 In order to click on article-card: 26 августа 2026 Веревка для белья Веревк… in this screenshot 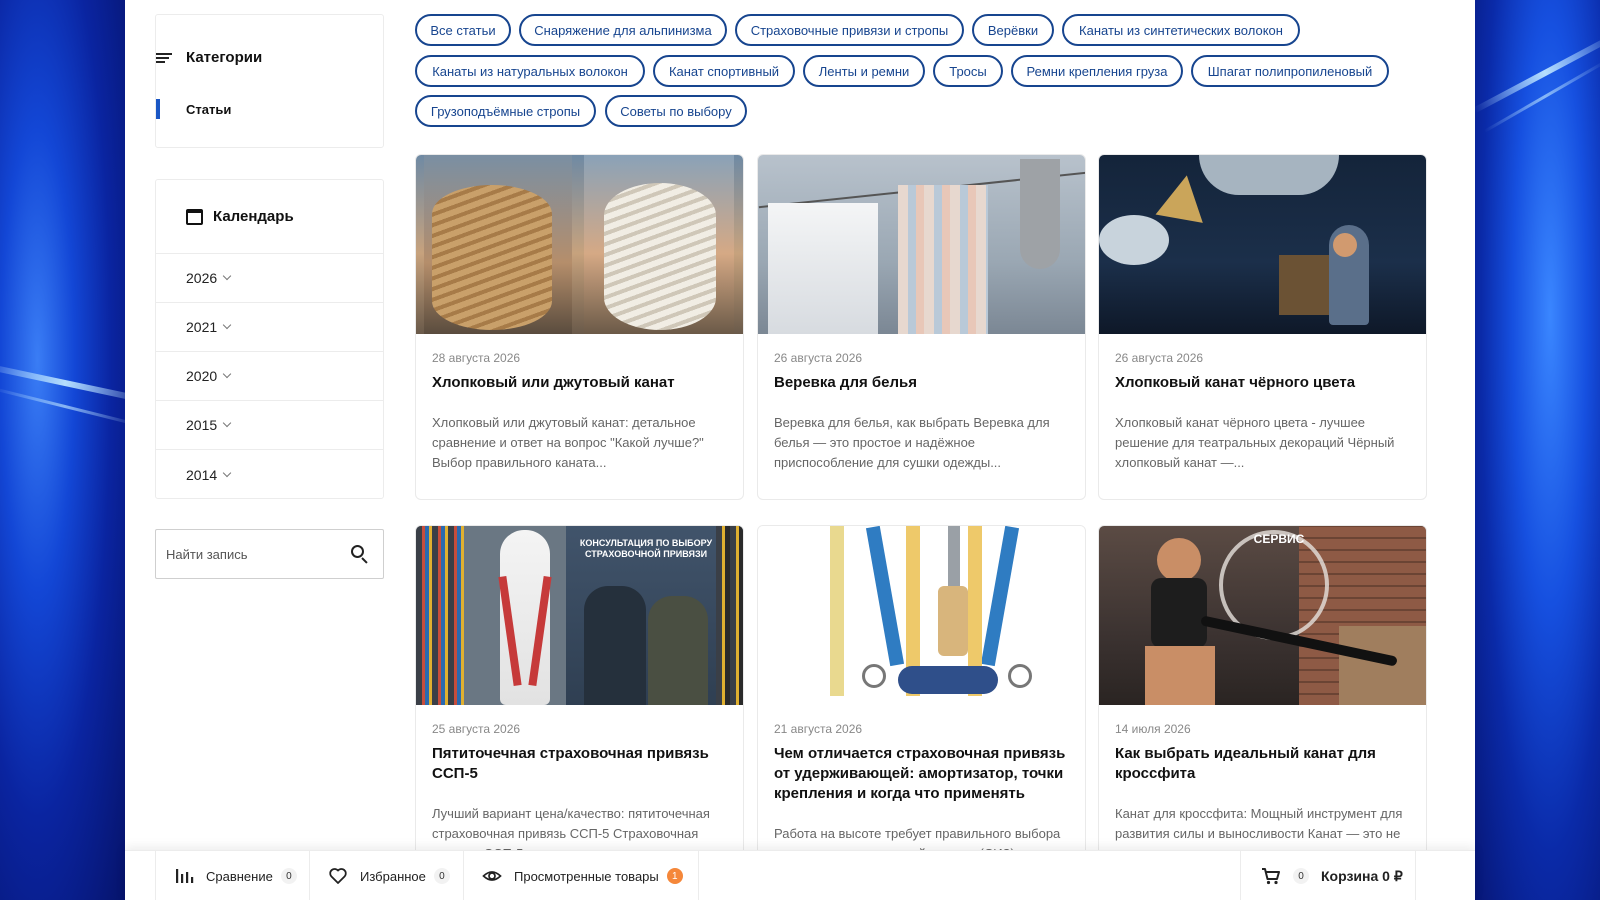, I will do `click(921, 327)`.